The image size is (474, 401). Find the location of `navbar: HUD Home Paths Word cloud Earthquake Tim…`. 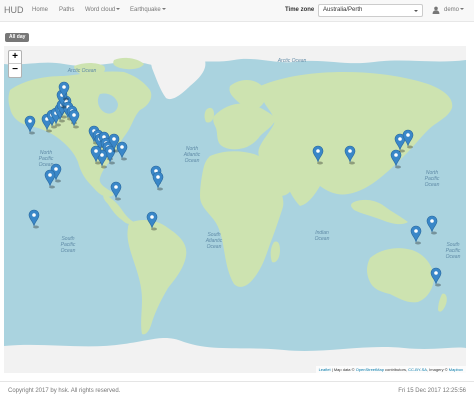

navbar: HUD Home Paths Word cloud Earthquake Tim… is located at coordinates (237, 11).